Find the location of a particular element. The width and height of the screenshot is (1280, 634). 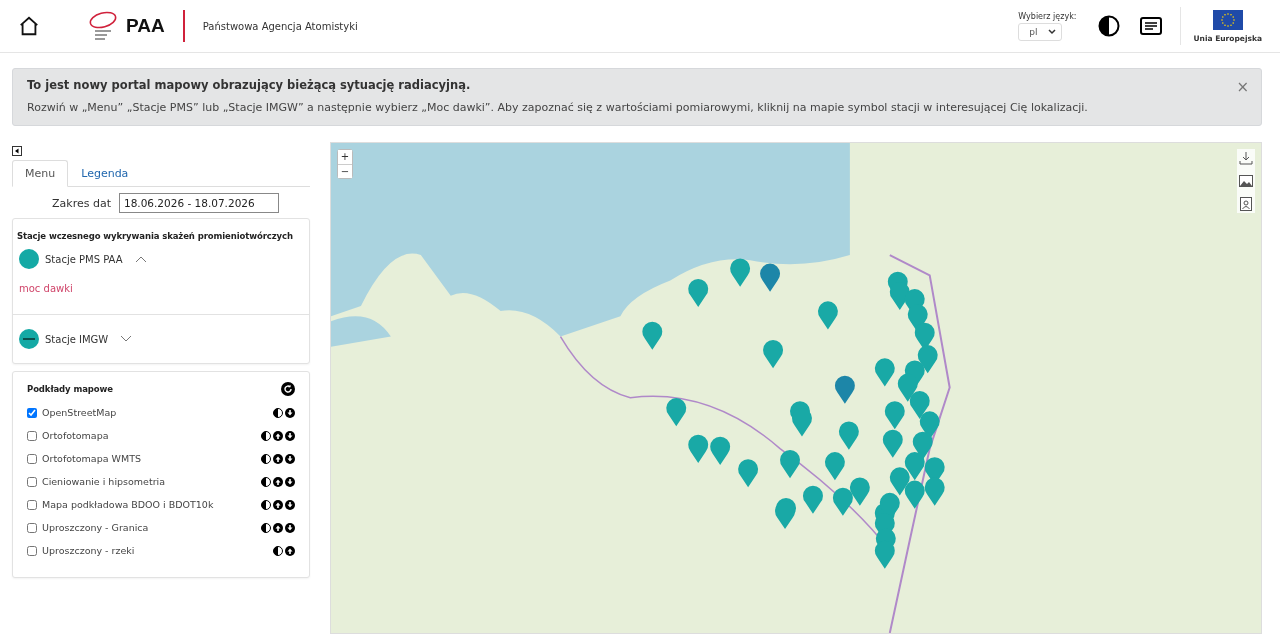

eu-flag-icon is located at coordinates (1227, 19).